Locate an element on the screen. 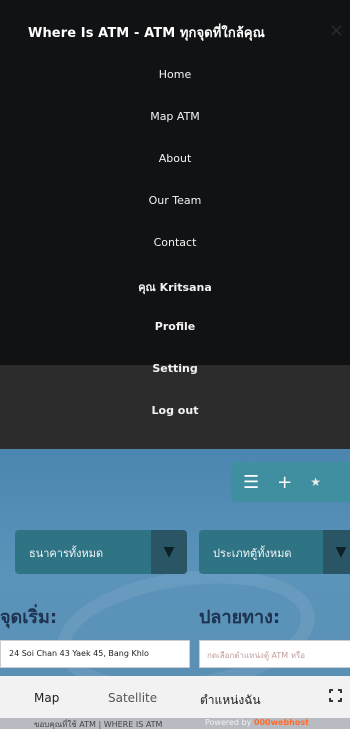 This screenshot has width=350, height=729. nav-item-our-team: Our Team is located at coordinates (175, 200).